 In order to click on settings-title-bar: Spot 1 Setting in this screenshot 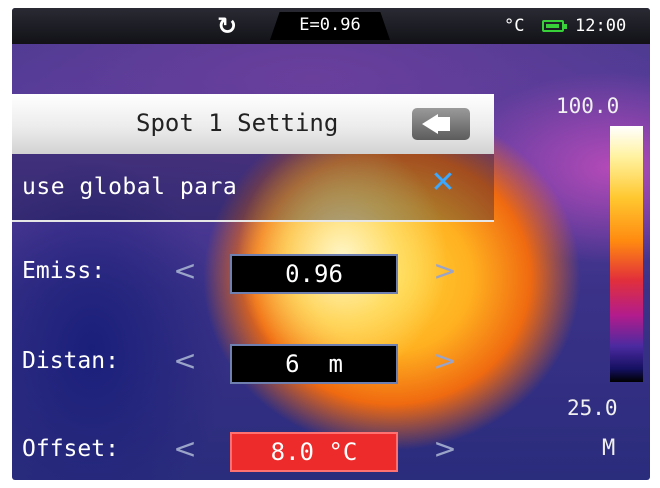, I will do `click(253, 124)`.